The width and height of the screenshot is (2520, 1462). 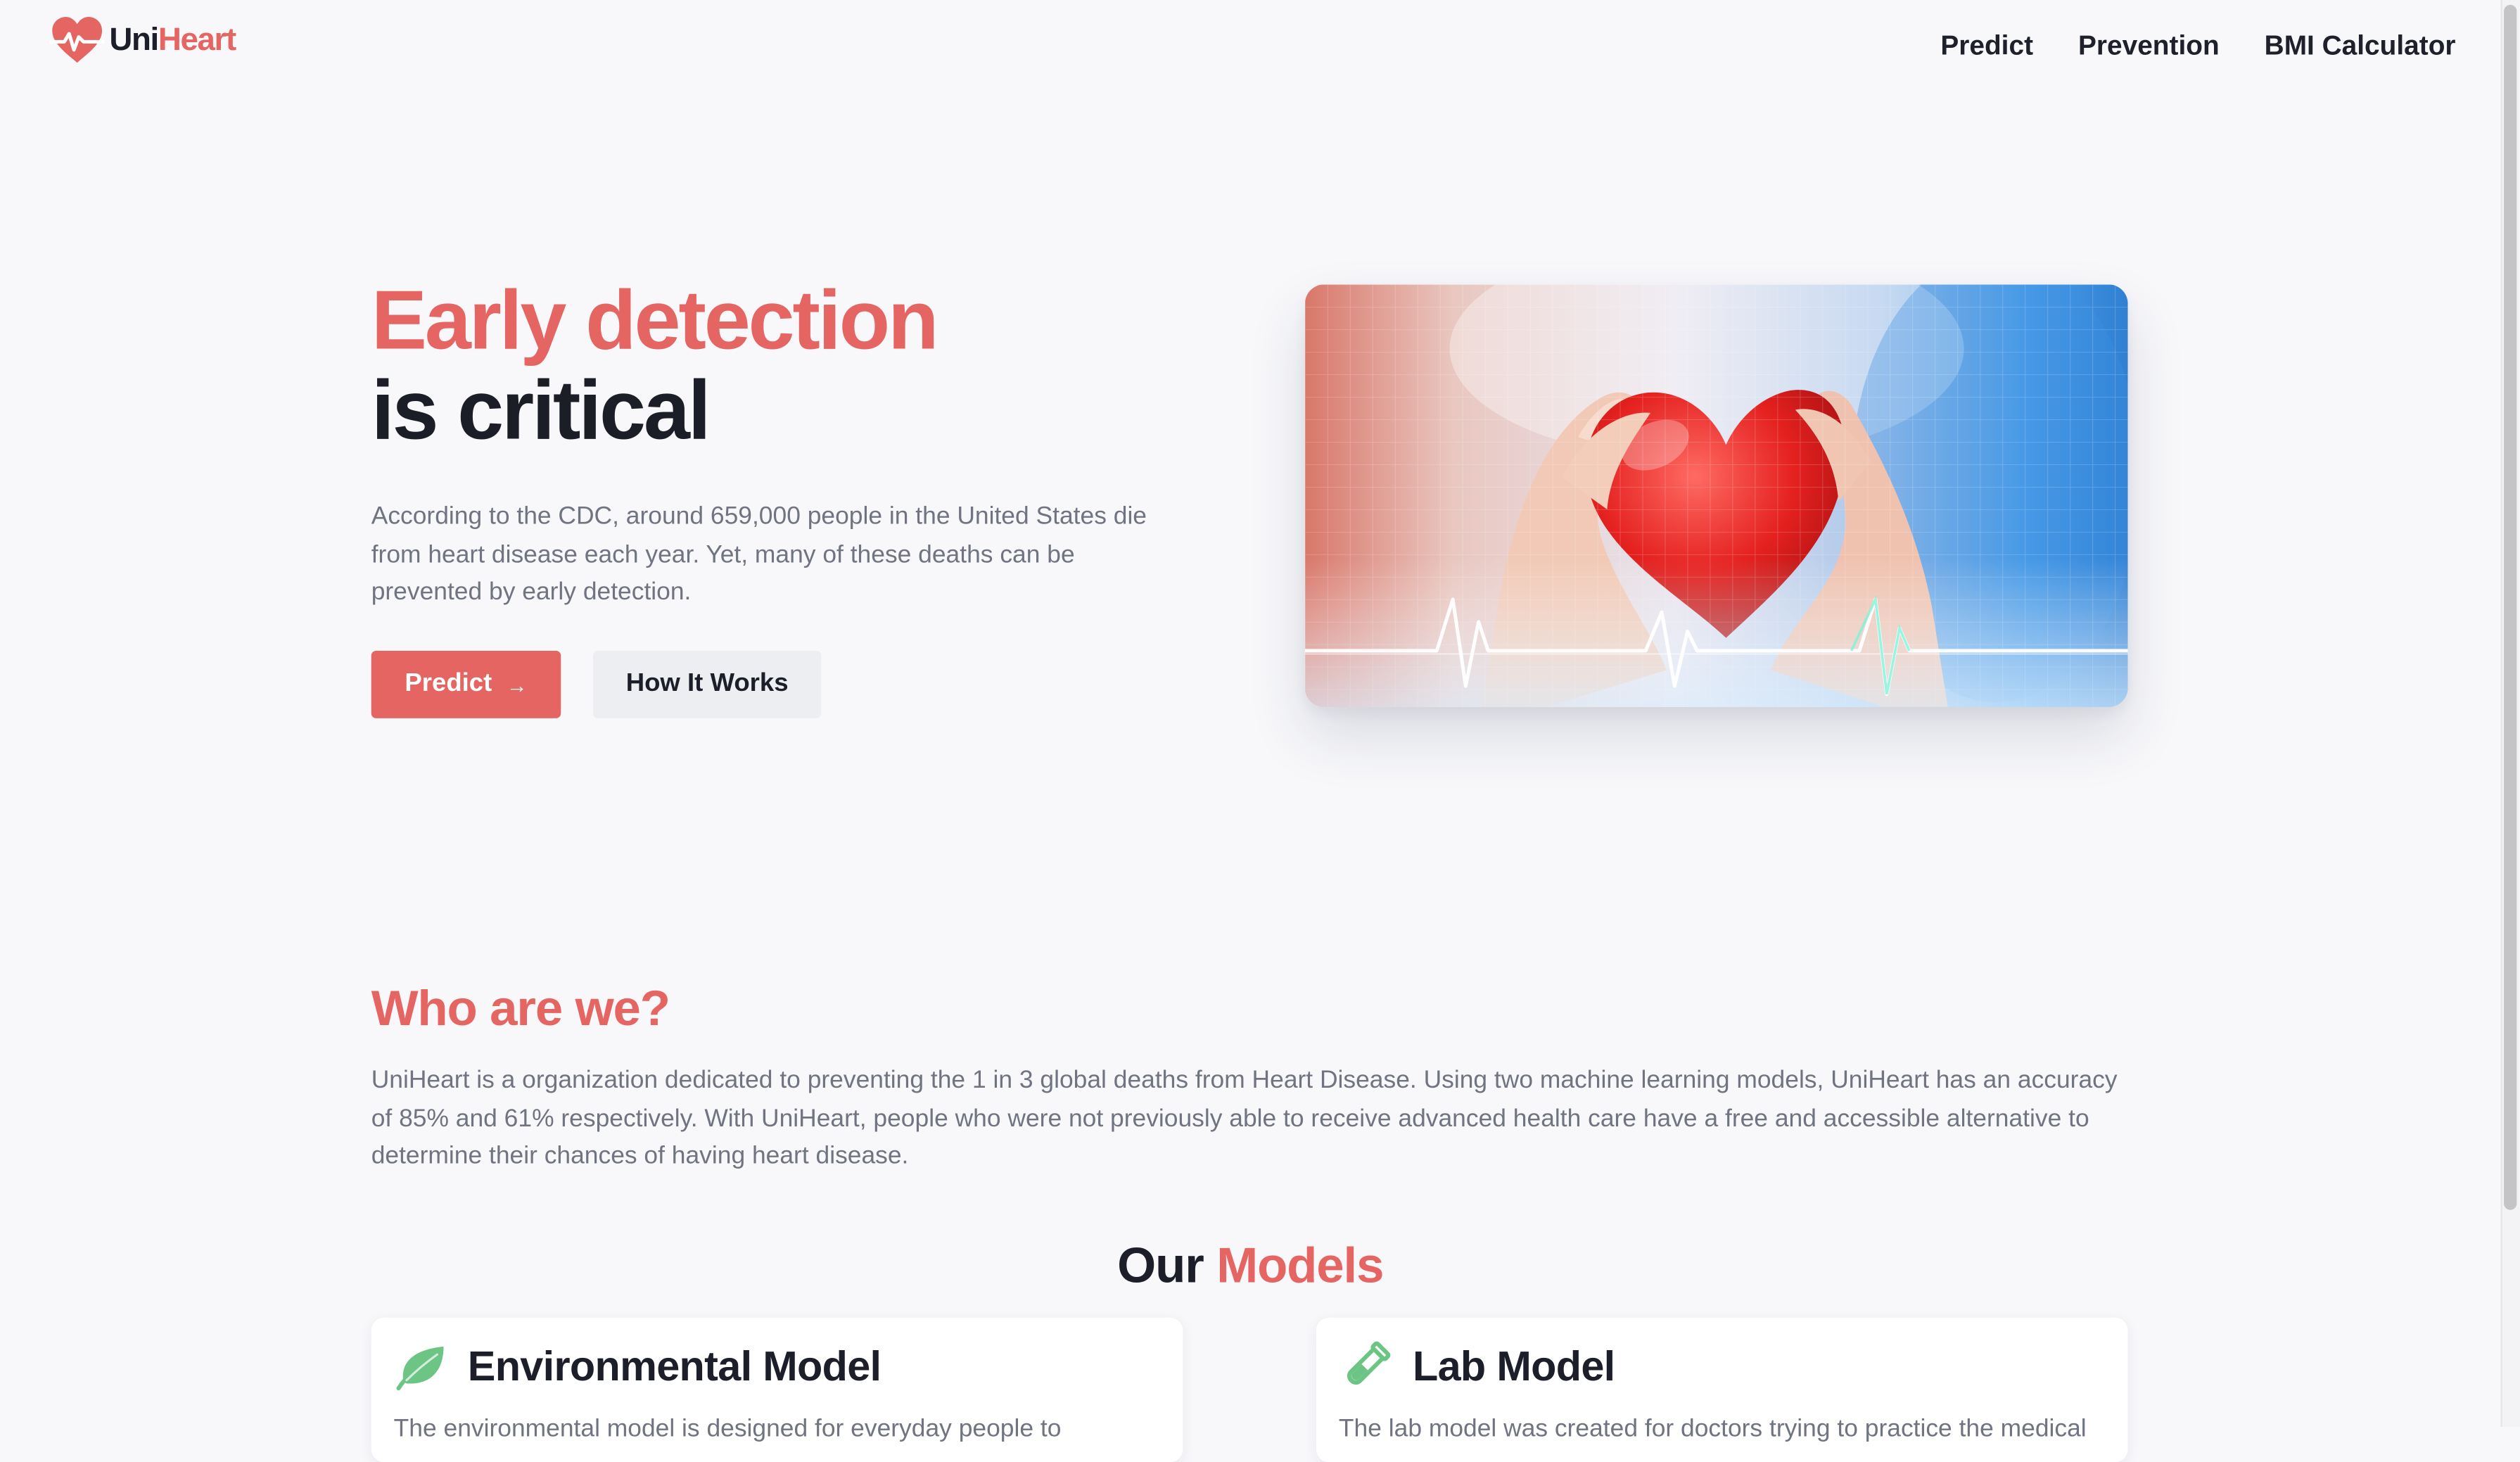 I want to click on heart-in-hands-illustration, so click(x=1716, y=495).